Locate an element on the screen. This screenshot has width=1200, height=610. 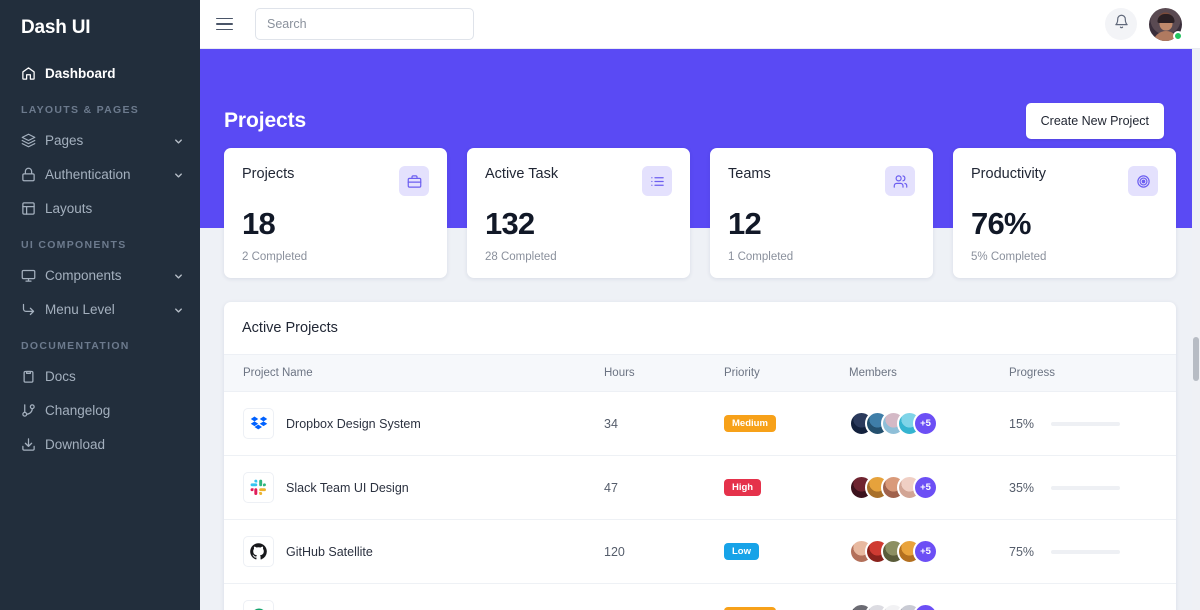
table-row: 3D Character Modelling 89 Medium is located at coordinates (700, 596).